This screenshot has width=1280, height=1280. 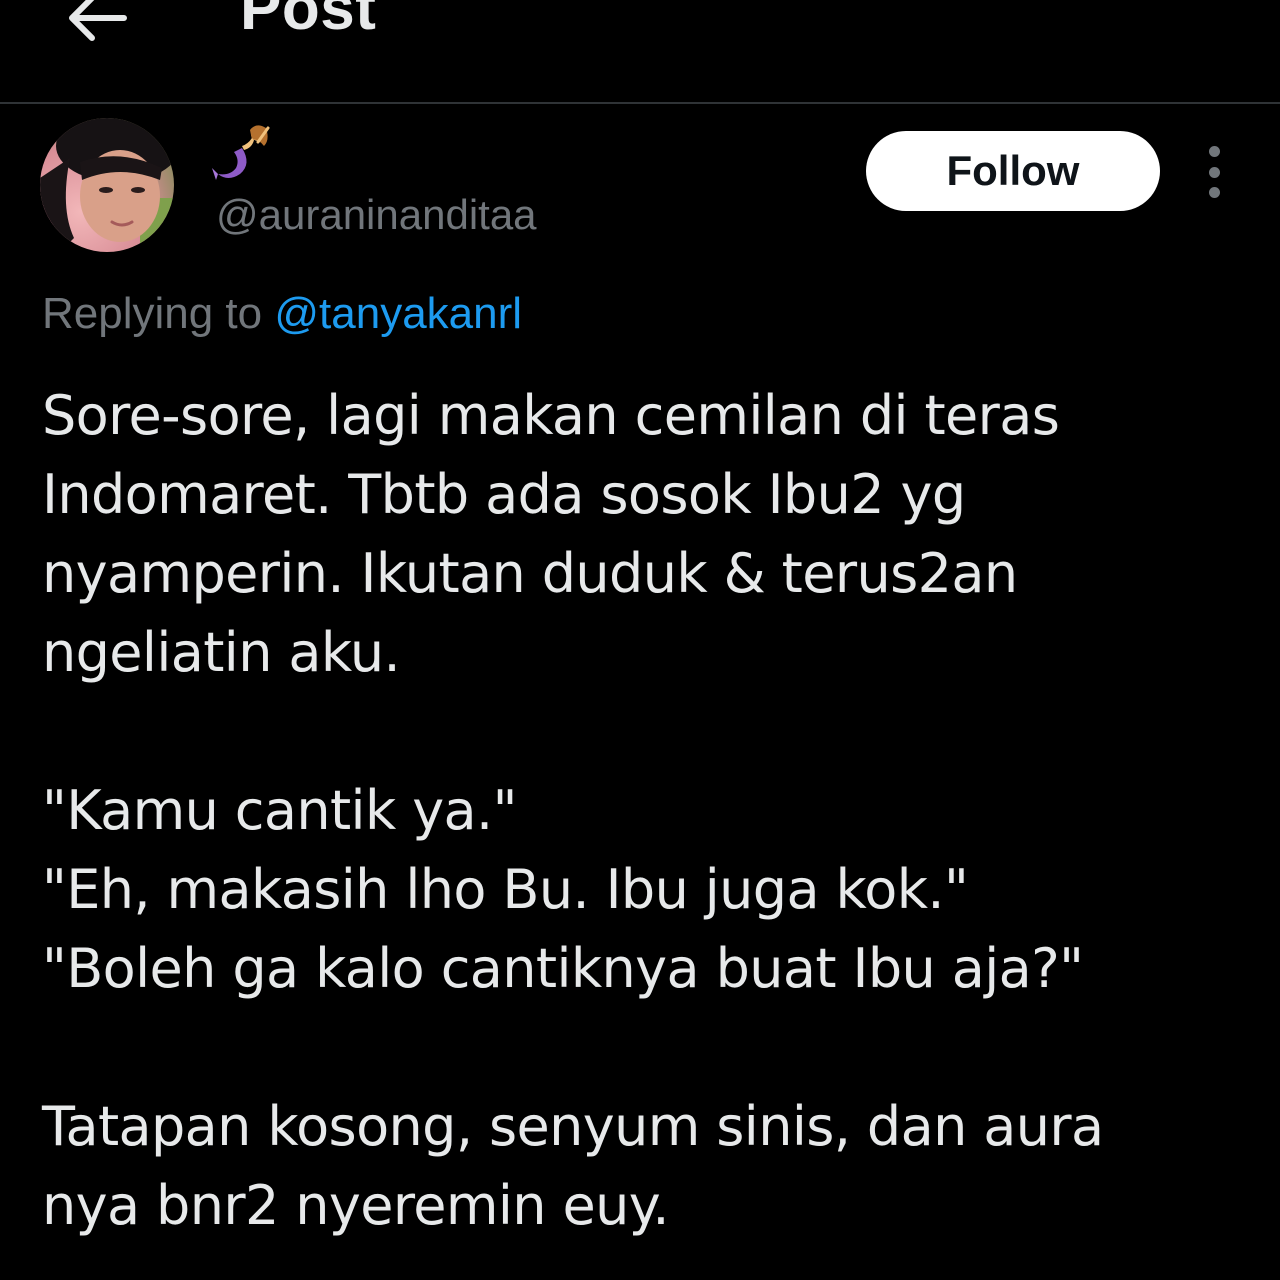 I want to click on tweet-line: nya bnr2 nyeremin euy., so click(x=356, y=1205).